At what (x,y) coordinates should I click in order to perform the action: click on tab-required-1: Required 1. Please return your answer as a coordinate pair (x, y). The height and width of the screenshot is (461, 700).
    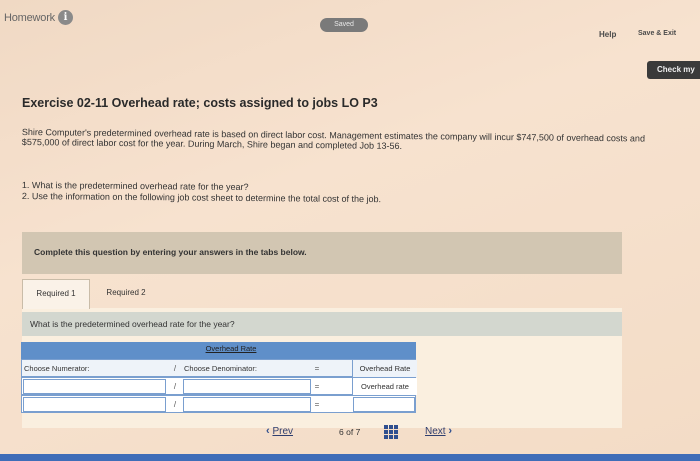
    Looking at the image, I should click on (56, 294).